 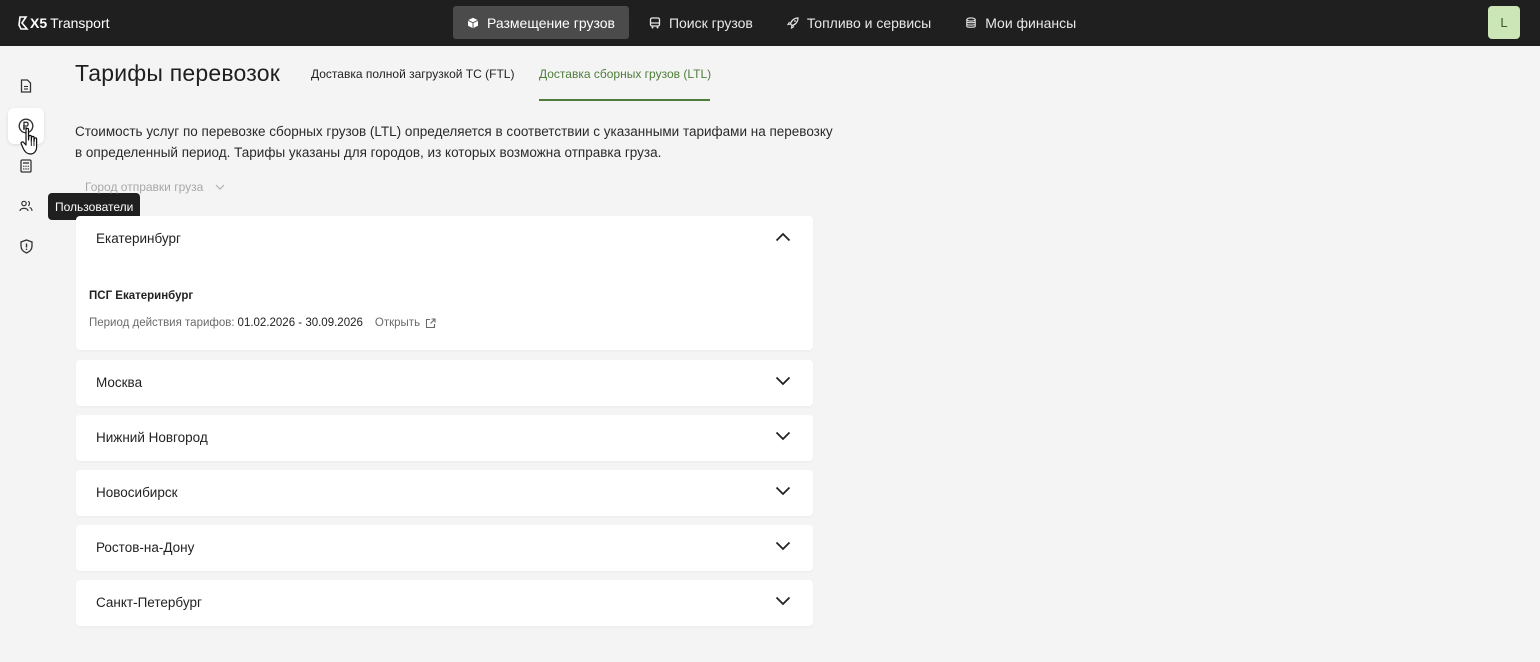 I want to click on city-name: Екатеринбург, so click(x=138, y=238).